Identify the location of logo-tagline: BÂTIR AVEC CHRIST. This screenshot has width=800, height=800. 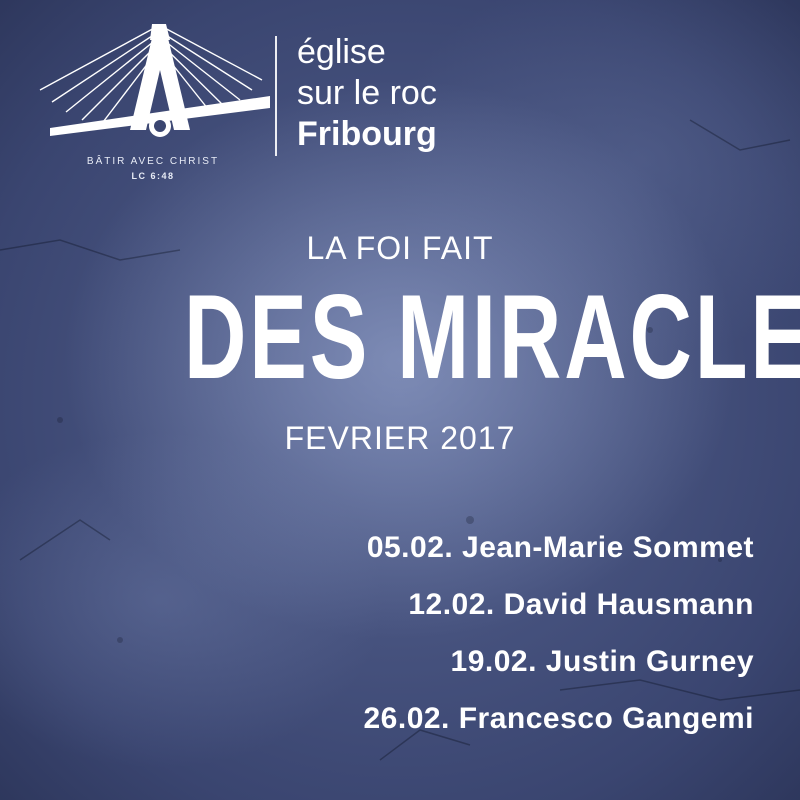
(153, 161).